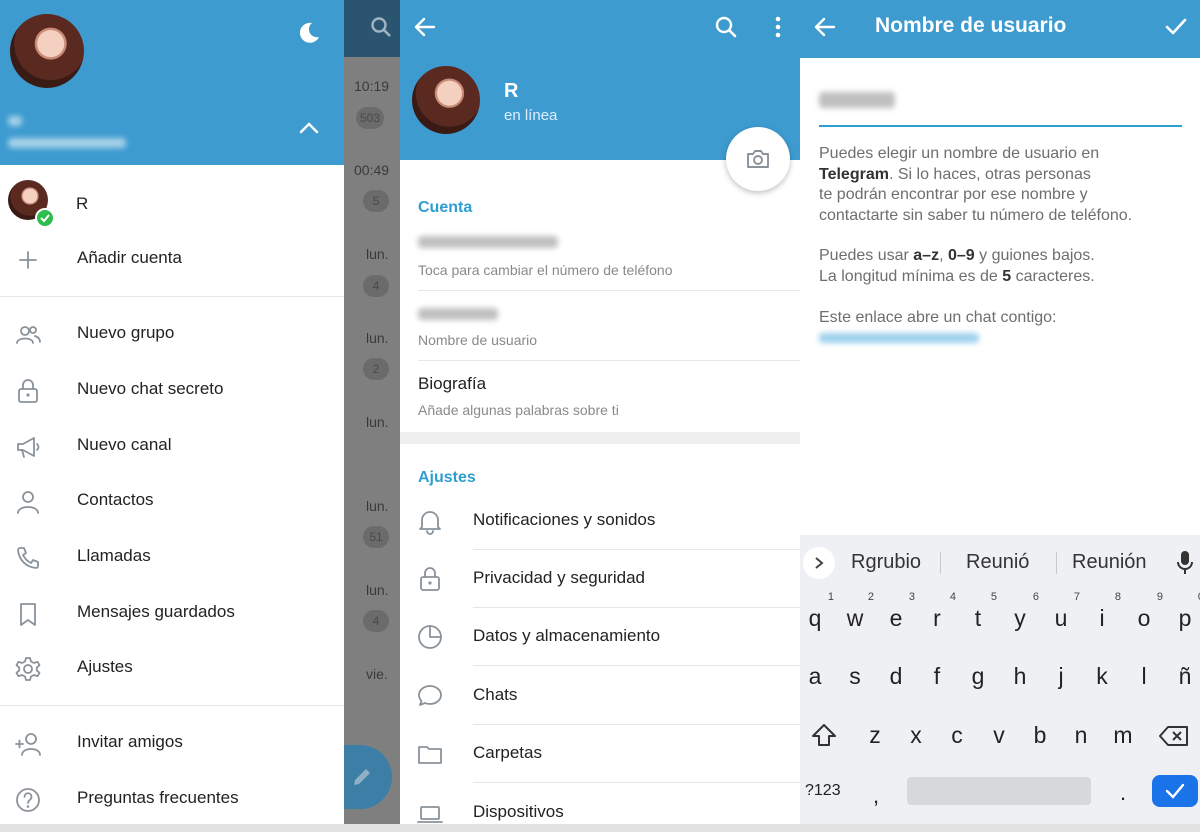 This screenshot has height=832, width=1200. What do you see at coordinates (978, 676) in the screenshot?
I see `key-g: g` at bounding box center [978, 676].